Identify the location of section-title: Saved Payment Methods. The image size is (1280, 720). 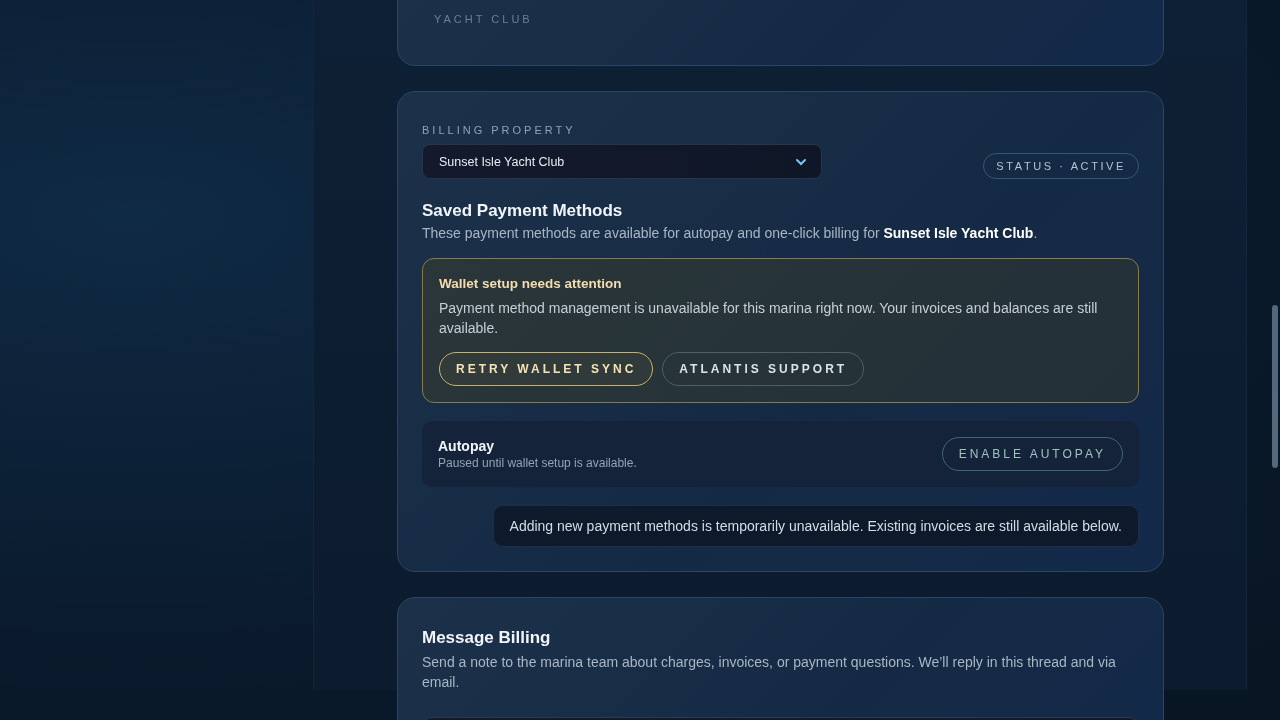
(523, 211).